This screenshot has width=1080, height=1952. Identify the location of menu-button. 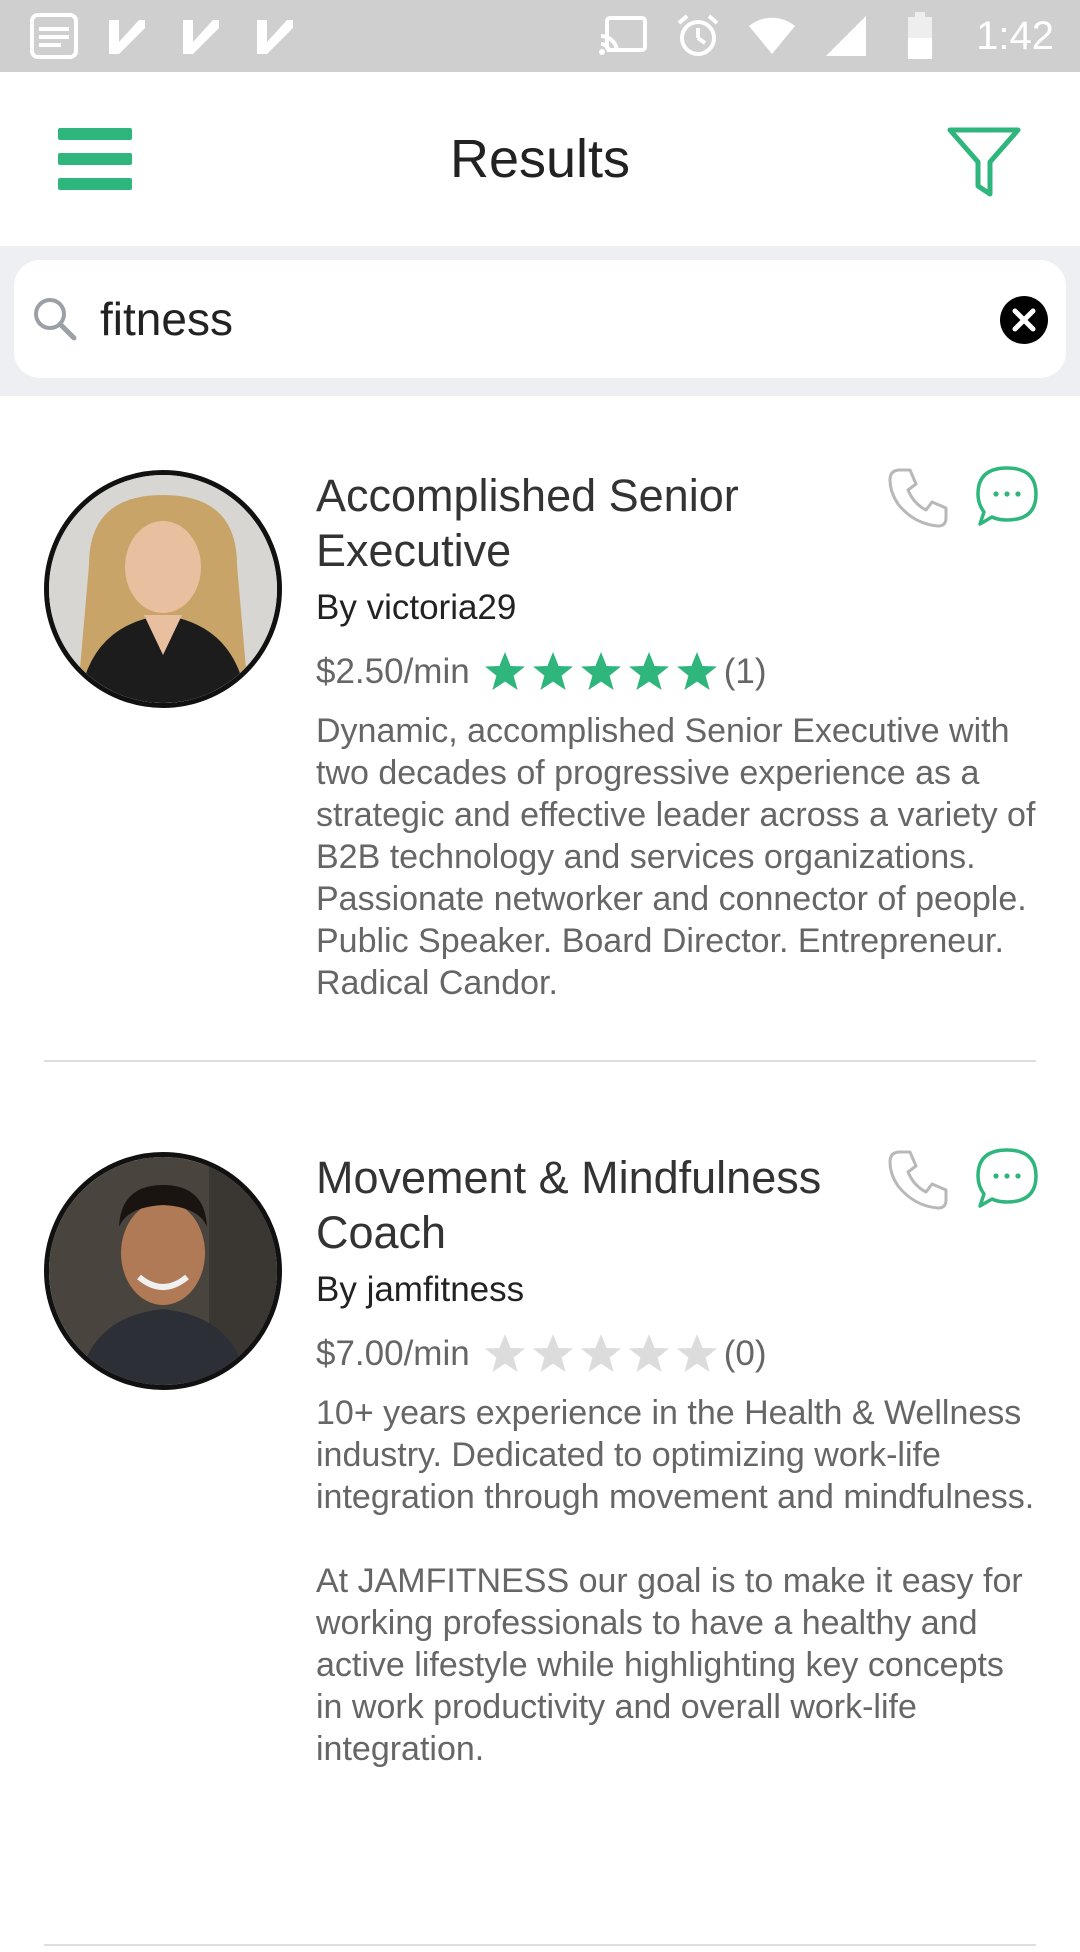
(95, 159).